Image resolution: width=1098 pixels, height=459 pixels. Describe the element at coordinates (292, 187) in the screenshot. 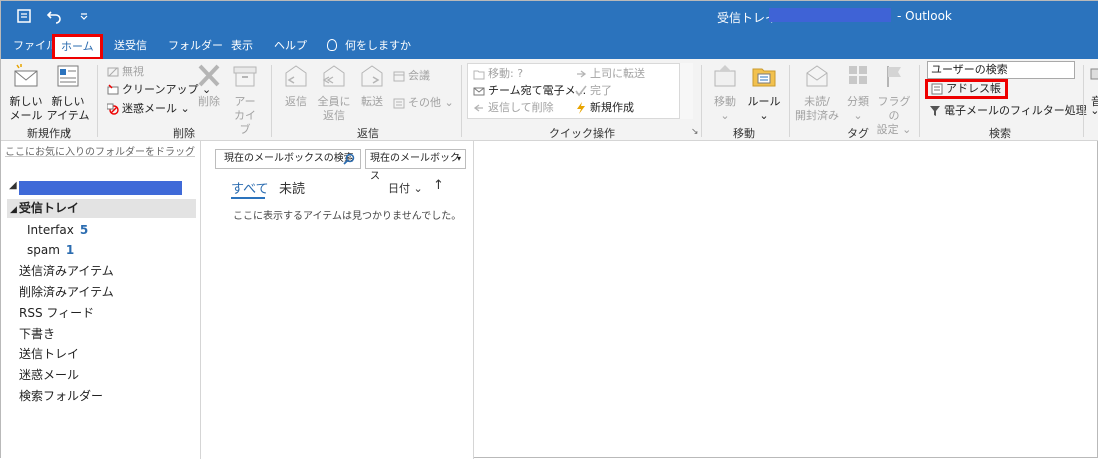

I see `filter-unread-tab: 未読` at that location.